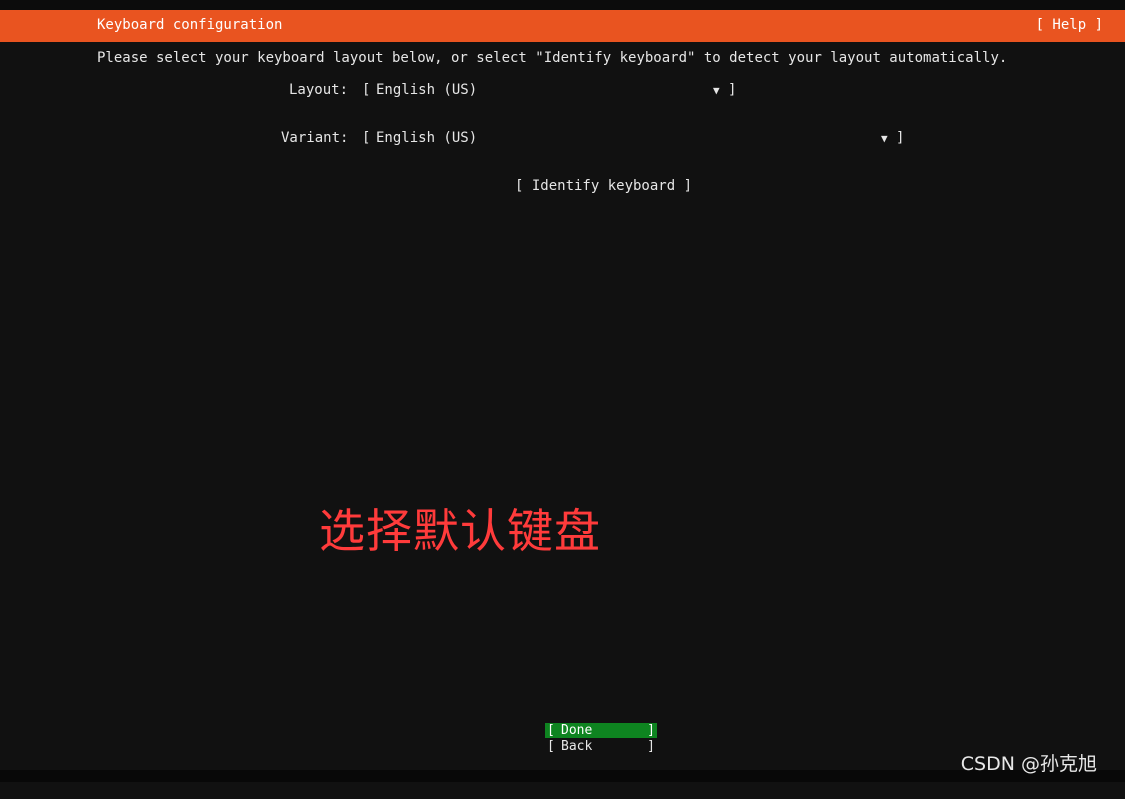  Describe the element at coordinates (562, 776) in the screenshot. I see `bottom-strip` at that location.